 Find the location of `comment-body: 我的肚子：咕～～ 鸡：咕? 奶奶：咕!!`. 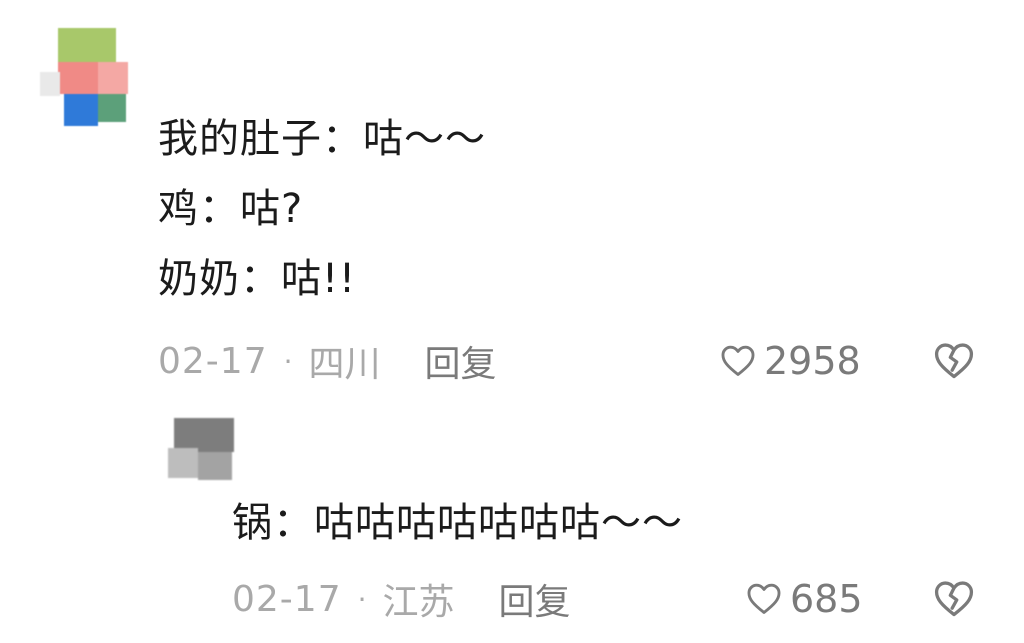

comment-body: 我的肚子：咕～～ 鸡：咕? 奶奶：咕!! is located at coordinates (322, 209).